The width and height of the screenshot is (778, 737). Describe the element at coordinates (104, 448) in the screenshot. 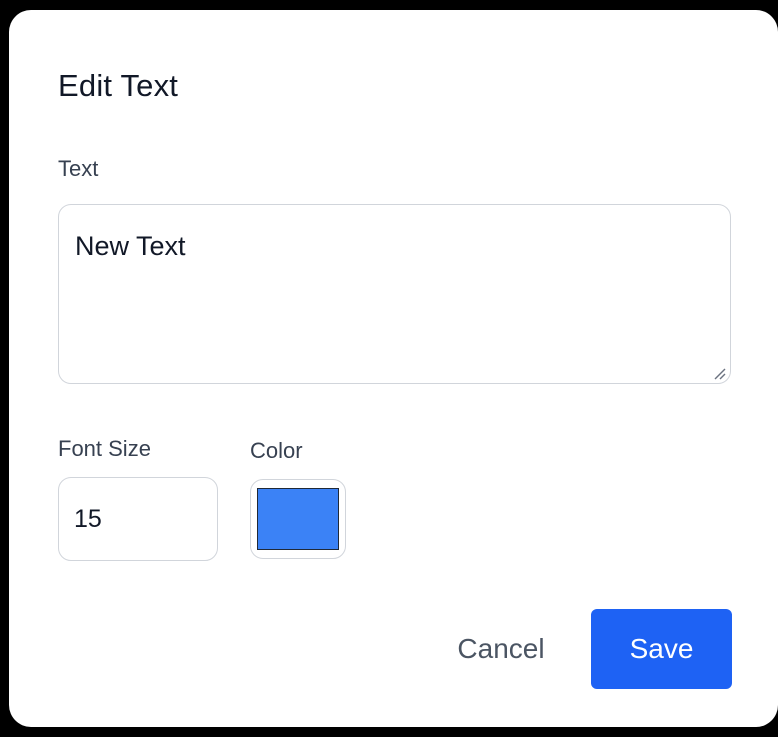

I see `font-size-label: Font Size` at that location.